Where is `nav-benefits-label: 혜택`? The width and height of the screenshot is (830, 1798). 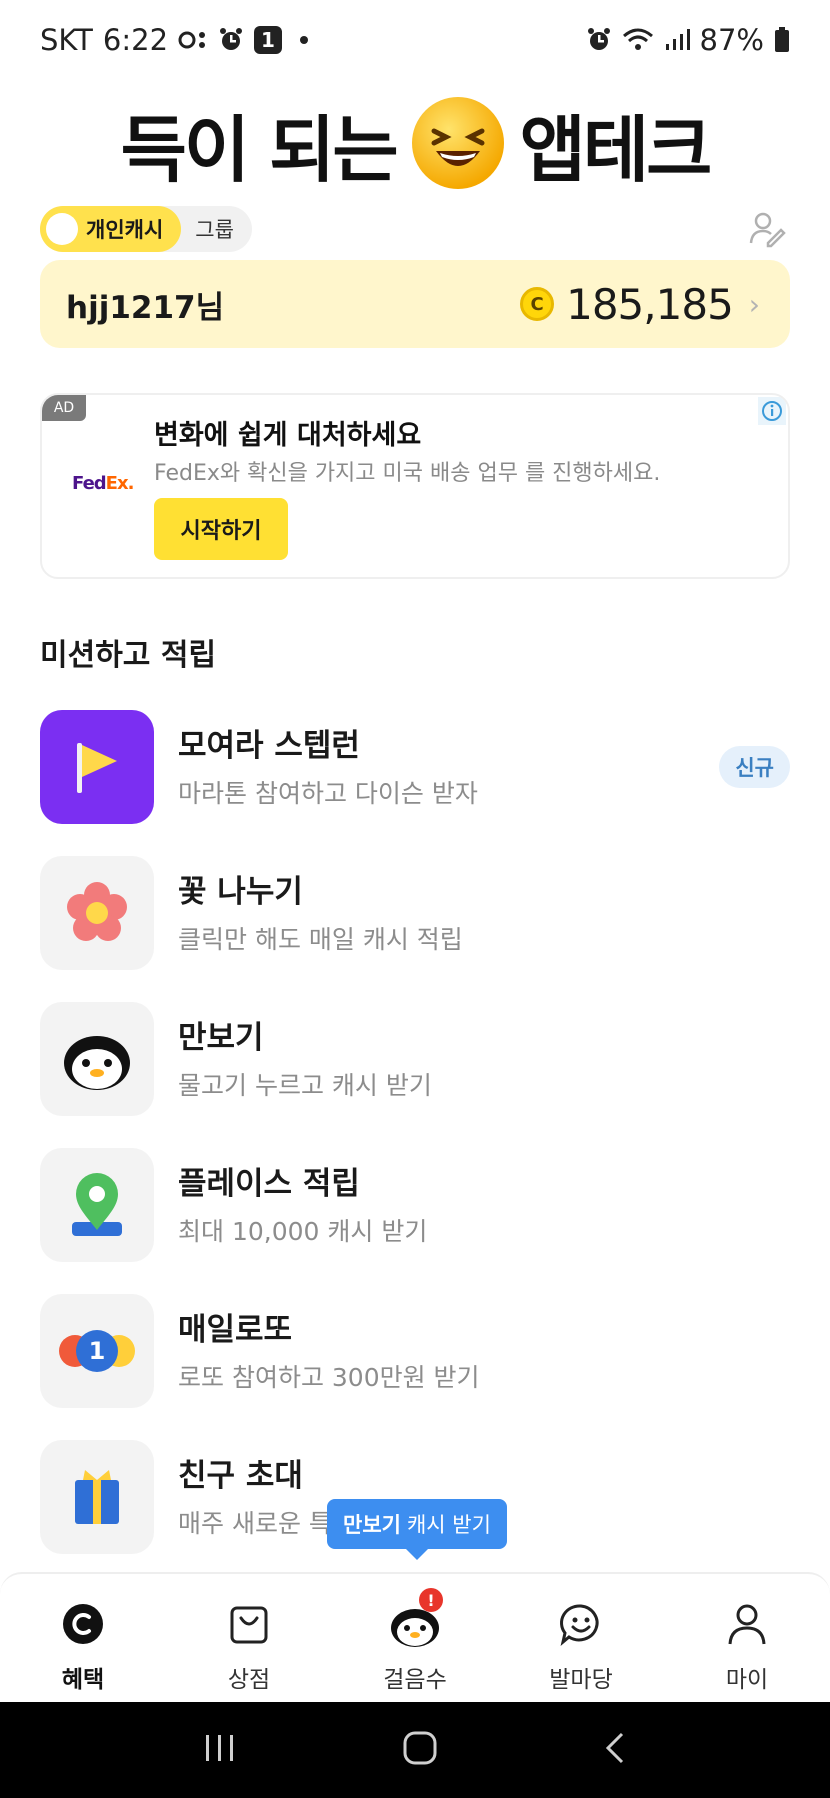
nav-benefits-label: 혜택 is located at coordinates (83, 1680).